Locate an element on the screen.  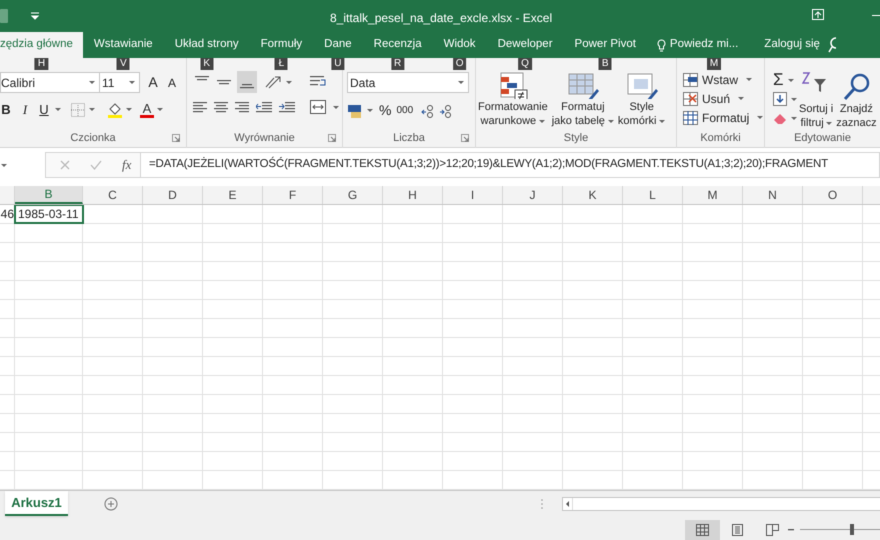
ribbon-button: Znajdź zaznacz is located at coordinates (856, 100).